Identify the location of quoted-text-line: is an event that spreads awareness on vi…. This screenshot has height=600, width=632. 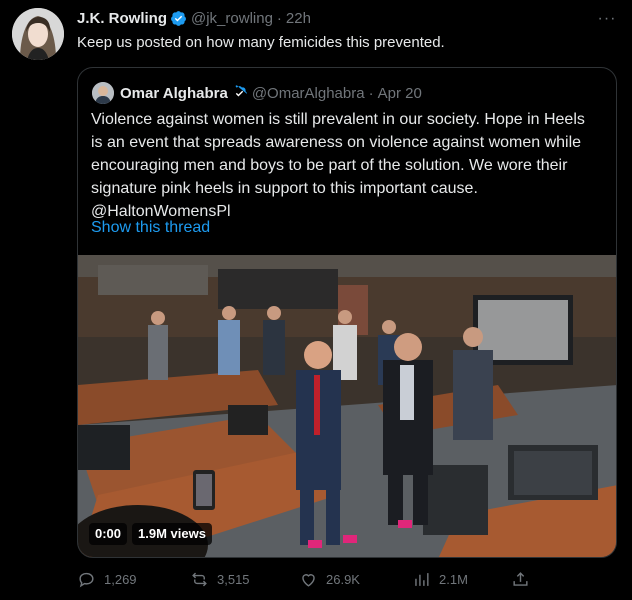
(336, 142).